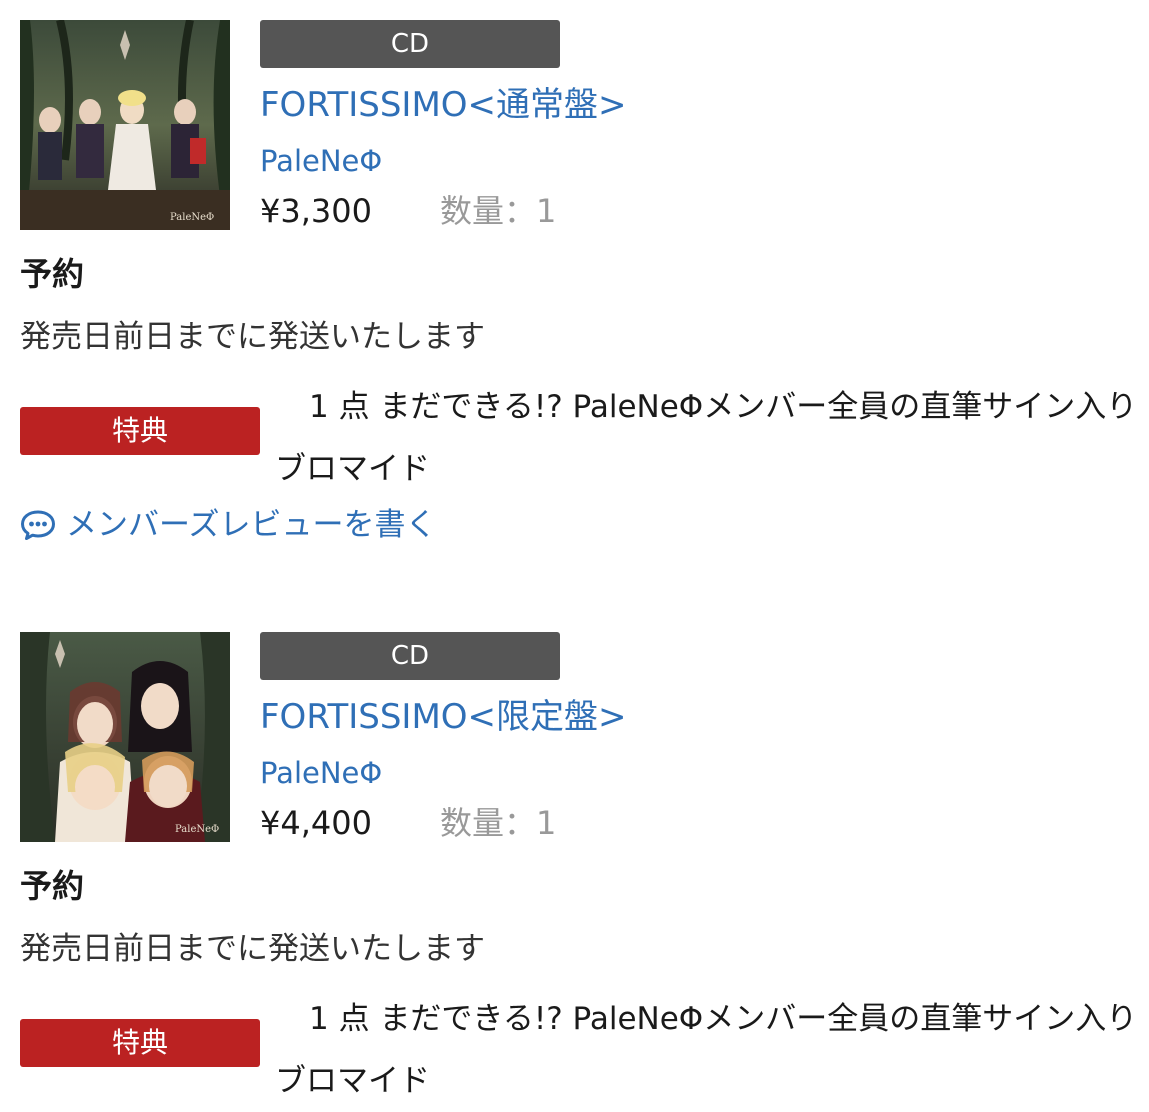 The height and width of the screenshot is (1112, 1149). What do you see at coordinates (316, 211) in the screenshot?
I see `price: ¥3,300` at bounding box center [316, 211].